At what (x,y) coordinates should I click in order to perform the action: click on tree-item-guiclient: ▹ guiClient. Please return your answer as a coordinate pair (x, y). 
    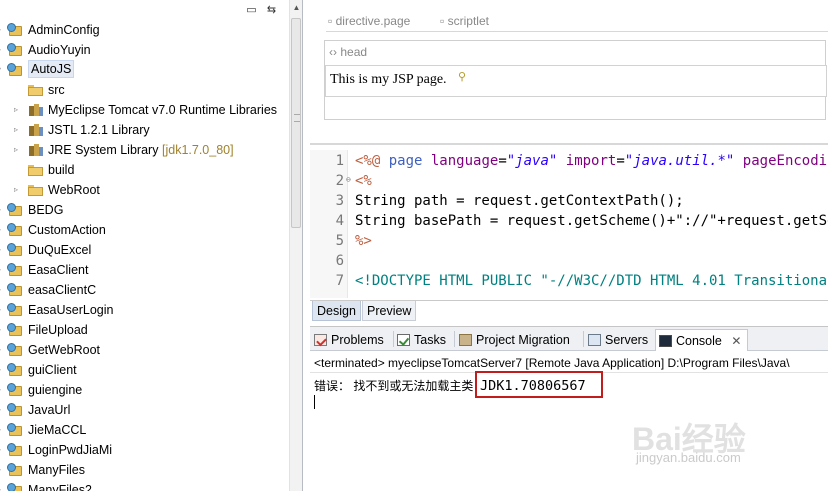
    Looking at the image, I should click on (144, 370).